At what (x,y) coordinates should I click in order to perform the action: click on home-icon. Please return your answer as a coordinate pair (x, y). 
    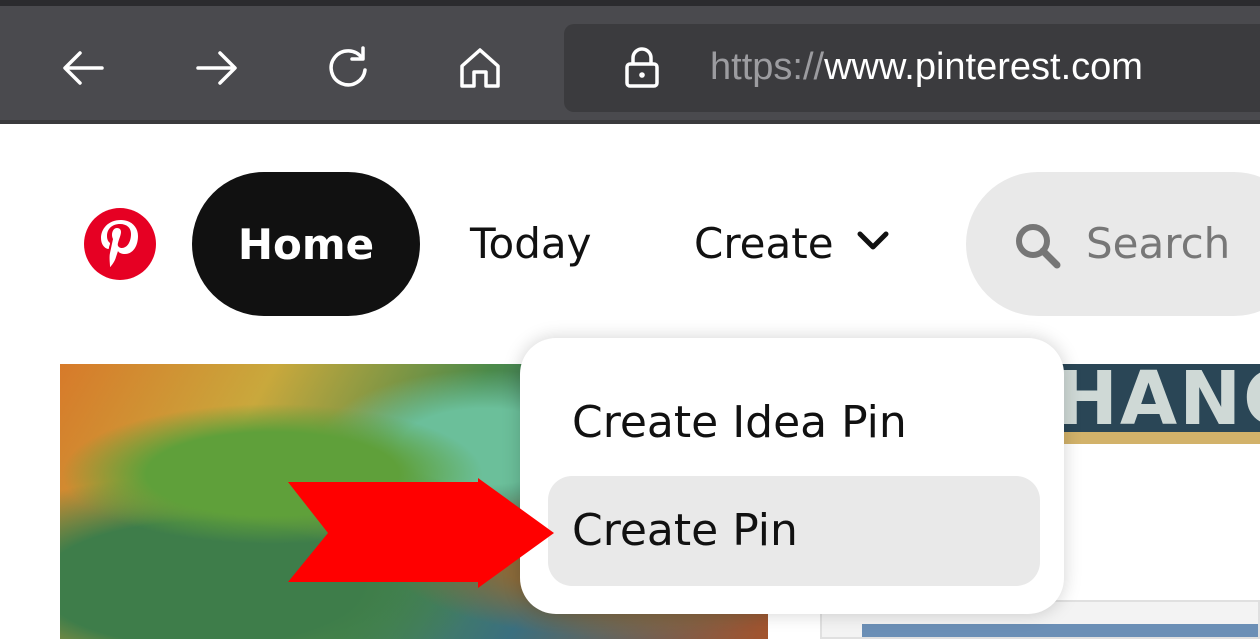
    Looking at the image, I should click on (480, 68).